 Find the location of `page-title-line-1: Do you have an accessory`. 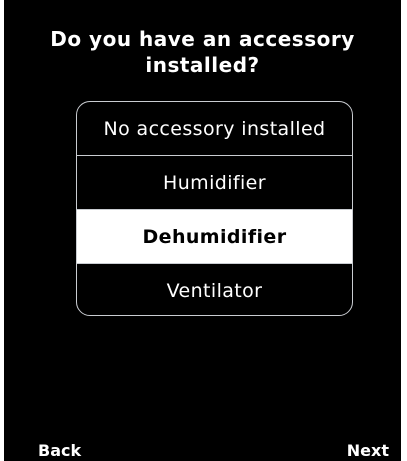

page-title-line-1: Do you have an accessory is located at coordinates (202, 39).